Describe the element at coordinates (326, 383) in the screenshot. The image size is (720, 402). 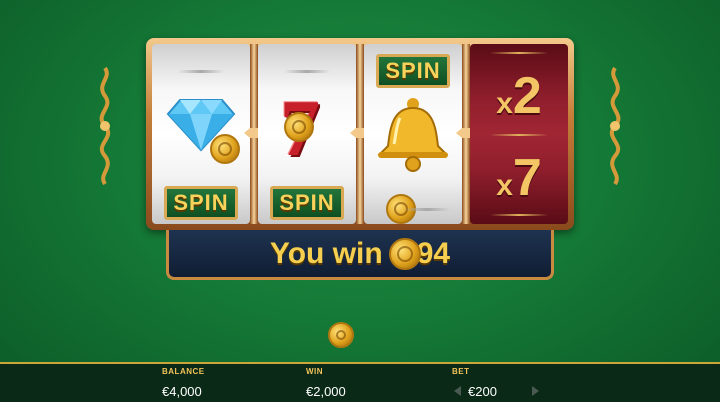
I see `win-stat: WIN €2,000` at that location.